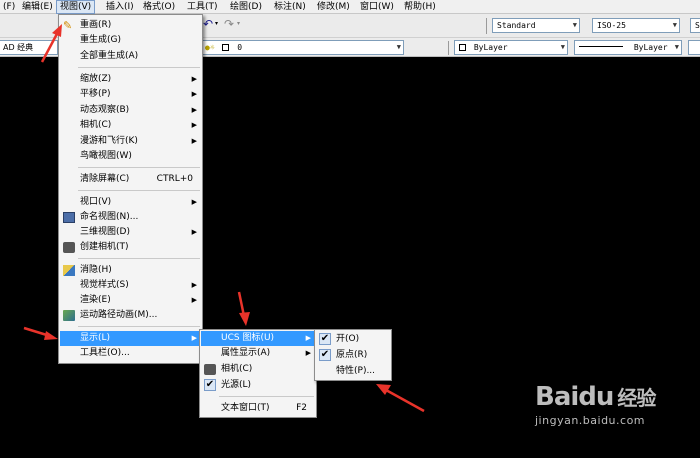 This screenshot has width=700, height=458. Describe the element at coordinates (590, 420) in the screenshot. I see `watermark-url: jingyan.baidu.com` at that location.